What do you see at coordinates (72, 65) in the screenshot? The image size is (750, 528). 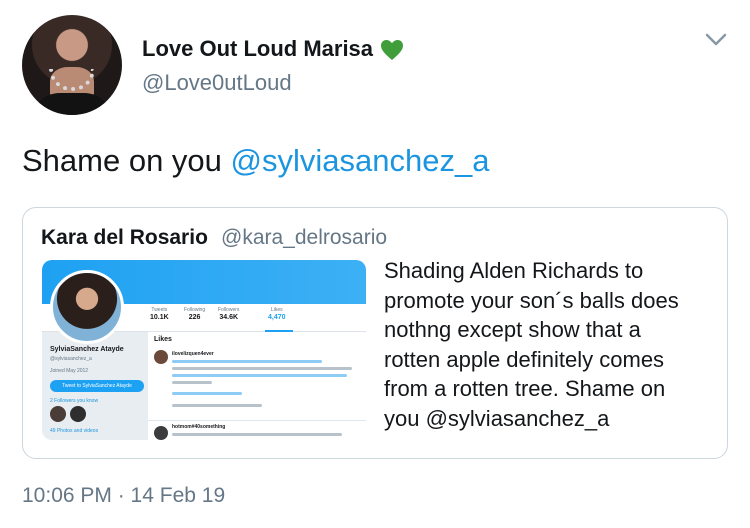 I see `avatar` at bounding box center [72, 65].